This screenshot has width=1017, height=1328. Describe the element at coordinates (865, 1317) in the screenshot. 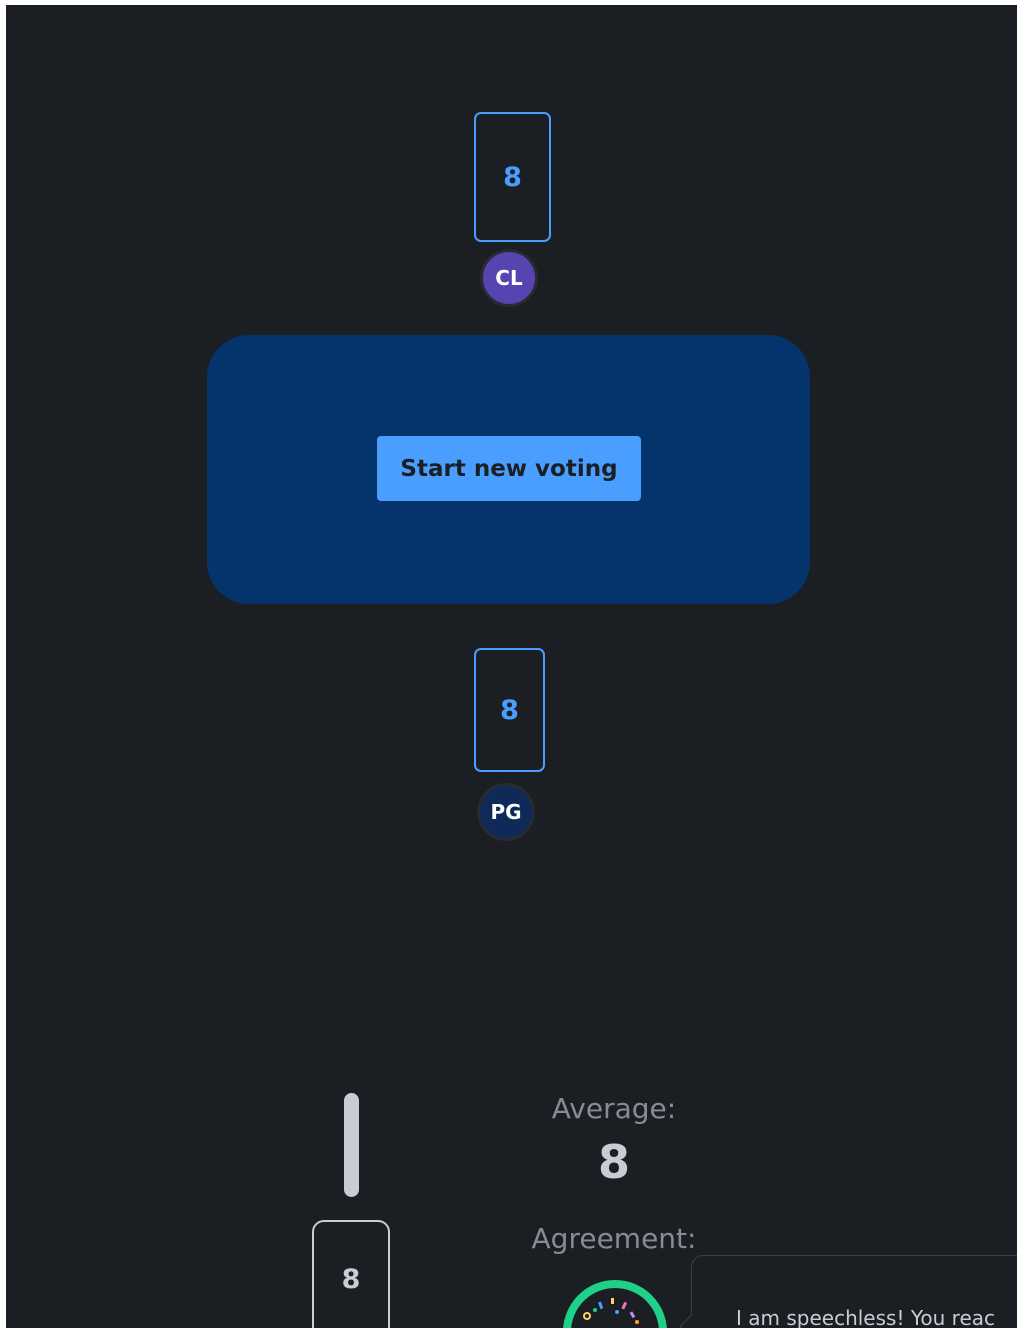

I see `feedback-text: I am speechless! You reac` at that location.